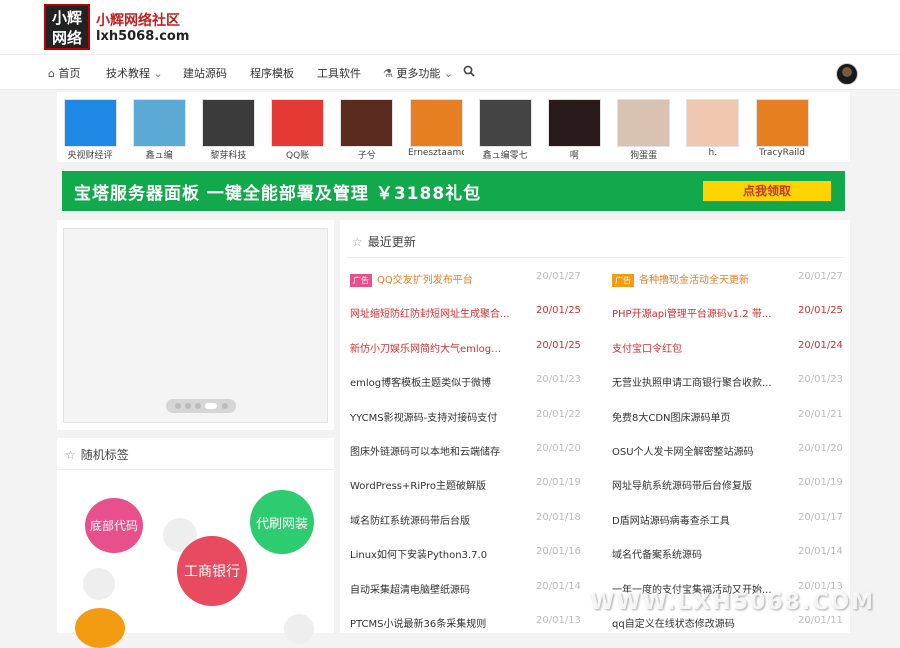 The height and width of the screenshot is (648, 900). What do you see at coordinates (282, 522) in the screenshot?
I see `tag-bubble: 代刷网装` at bounding box center [282, 522].